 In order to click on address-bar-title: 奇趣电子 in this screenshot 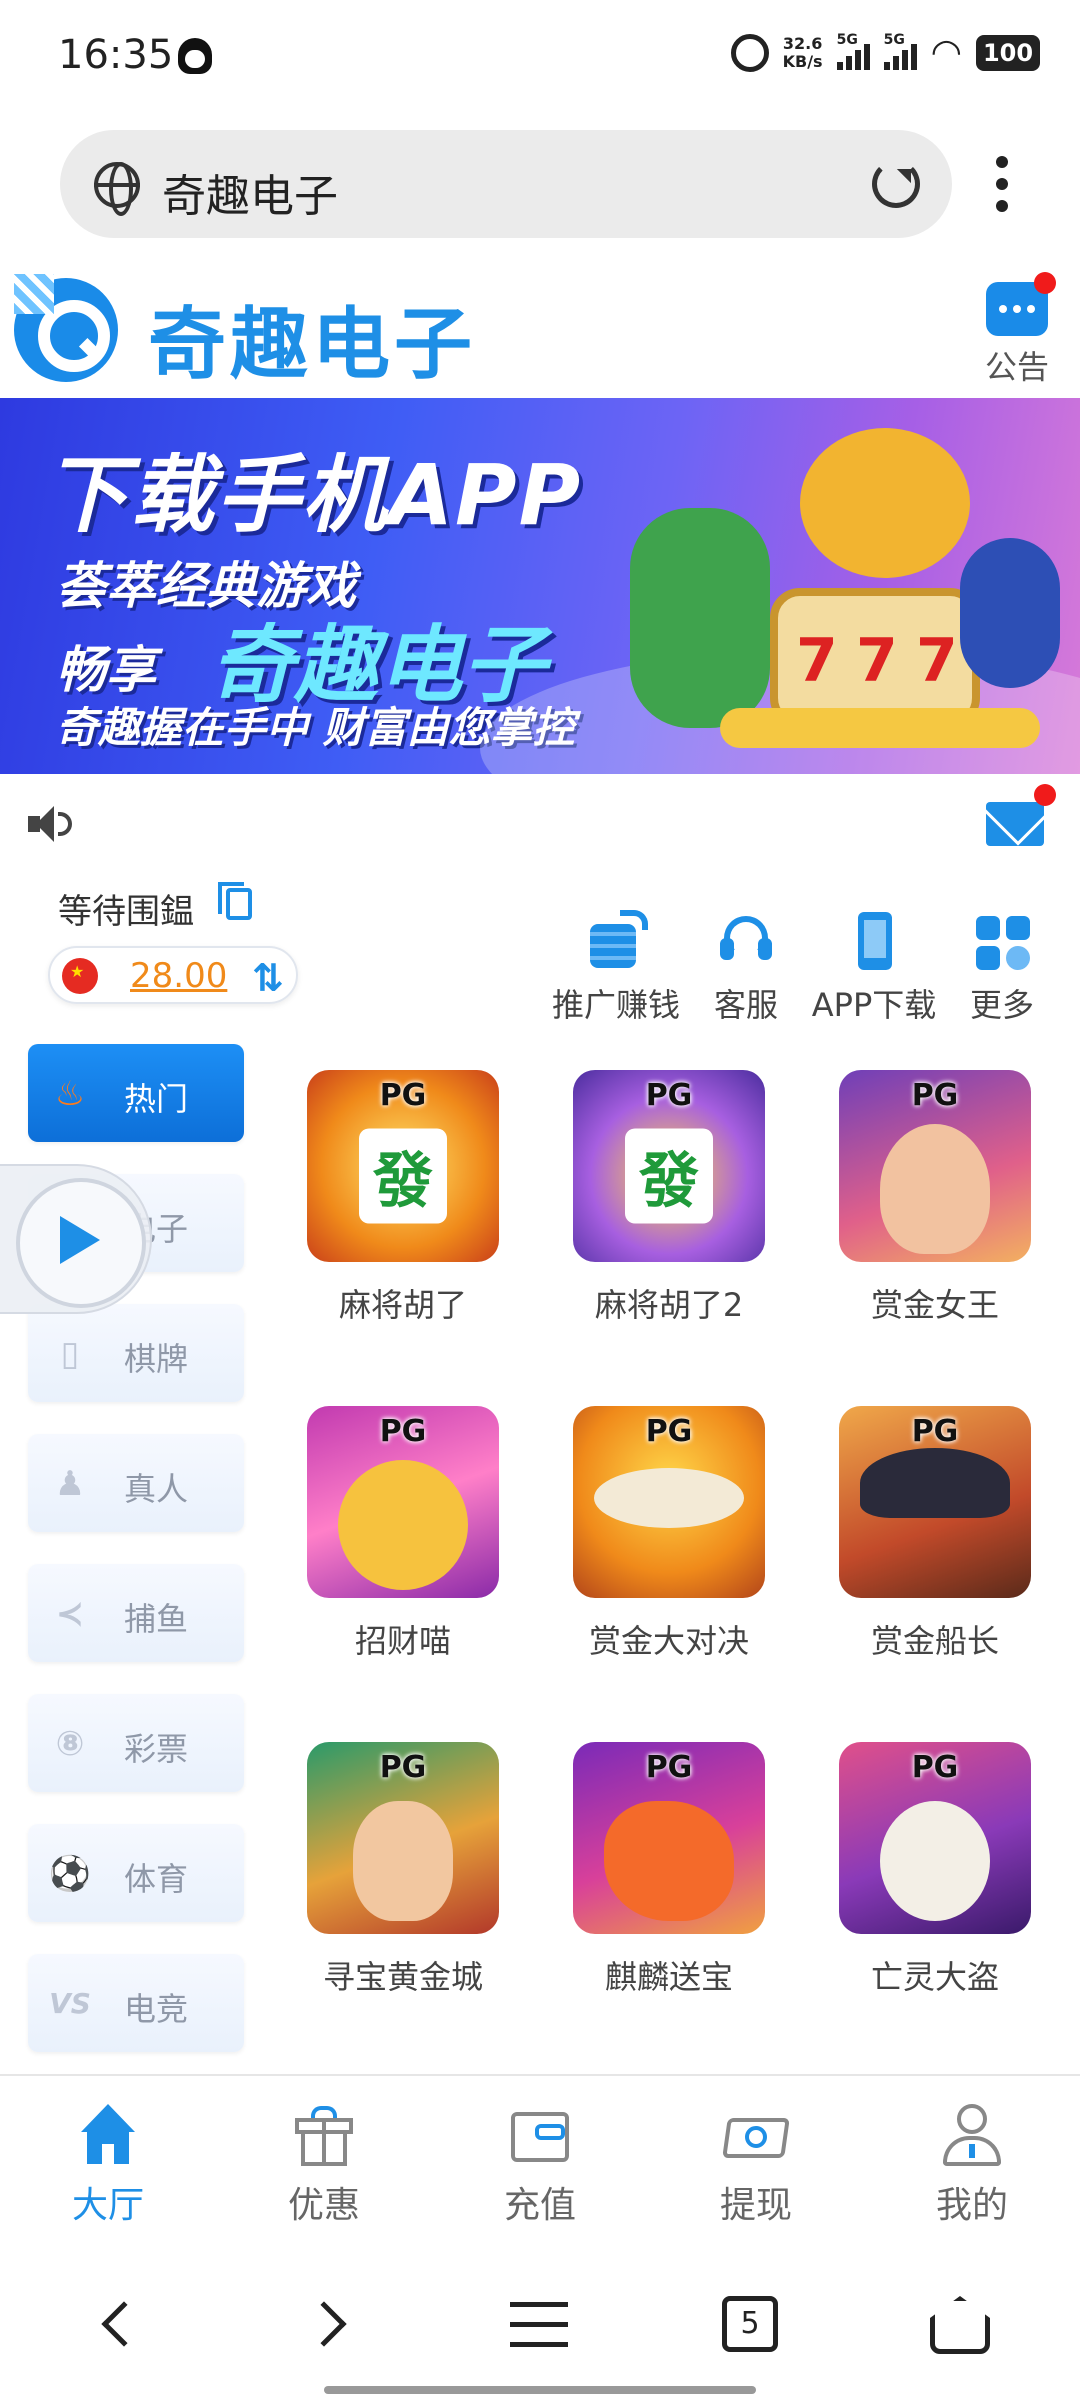, I will do `click(250, 192)`.